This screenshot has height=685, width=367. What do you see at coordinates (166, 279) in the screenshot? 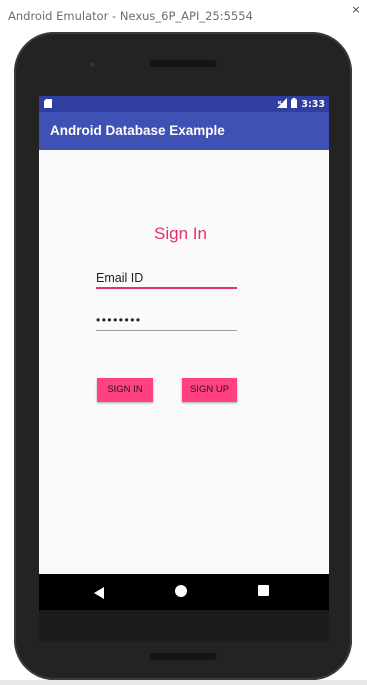
I see `email-field: Email ID` at bounding box center [166, 279].